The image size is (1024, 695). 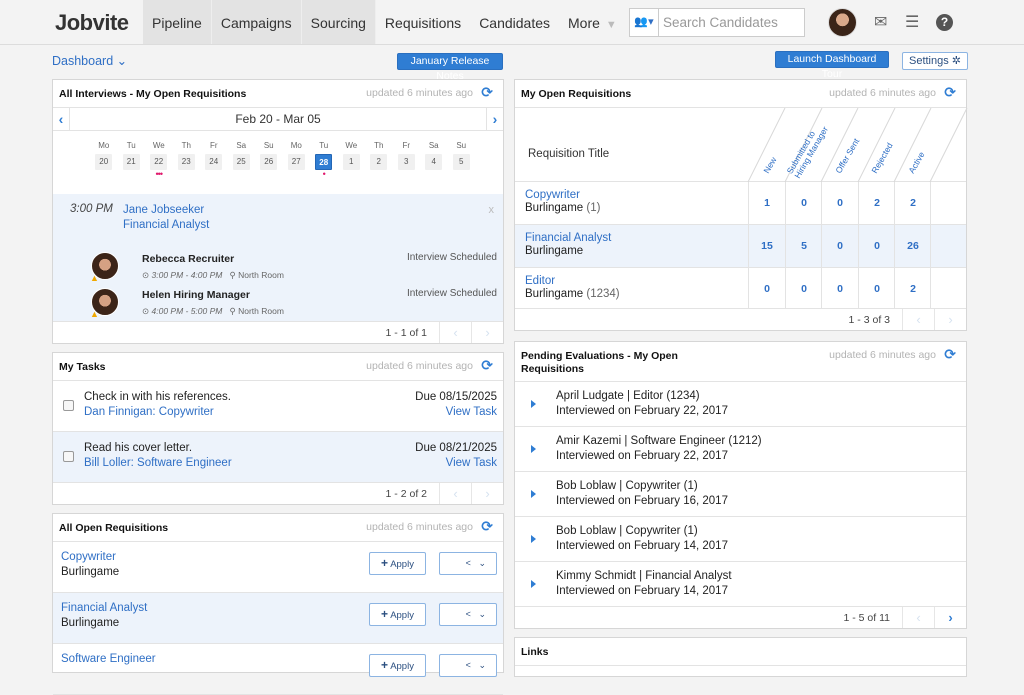 I want to click on calendar-day: Su 26, so click(x=269, y=159).